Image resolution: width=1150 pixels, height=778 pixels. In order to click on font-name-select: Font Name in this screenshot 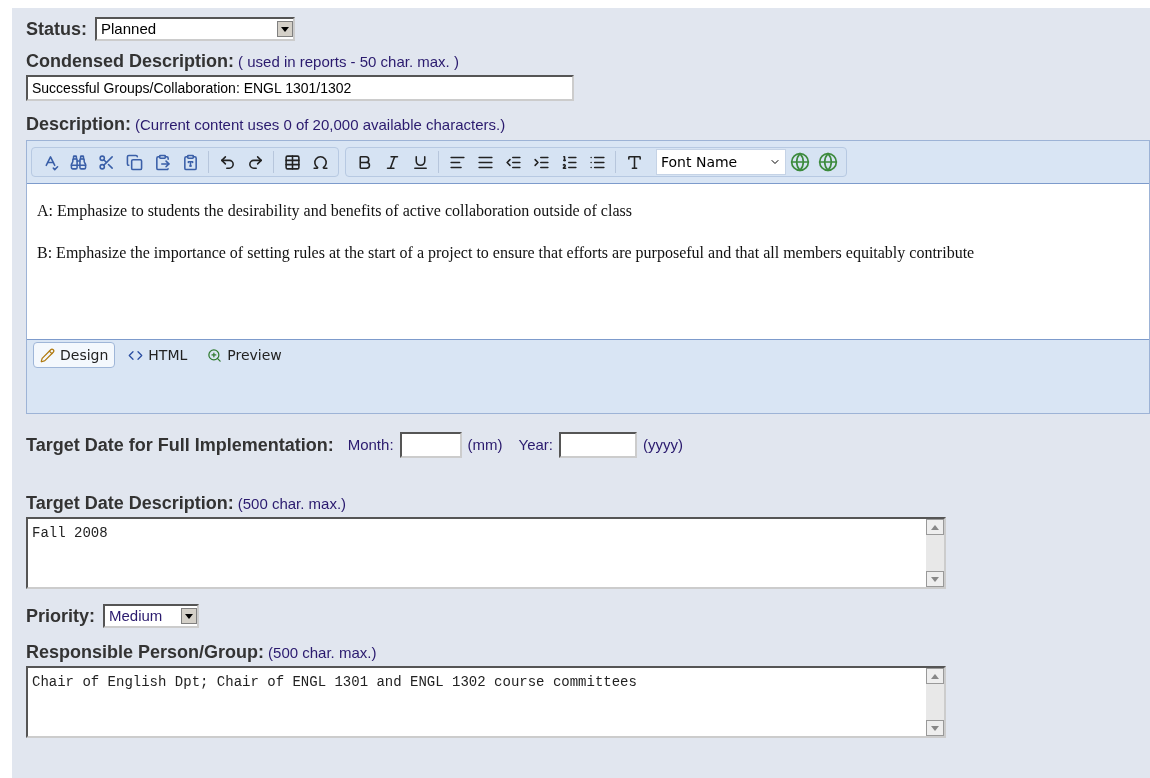, I will do `click(721, 162)`.